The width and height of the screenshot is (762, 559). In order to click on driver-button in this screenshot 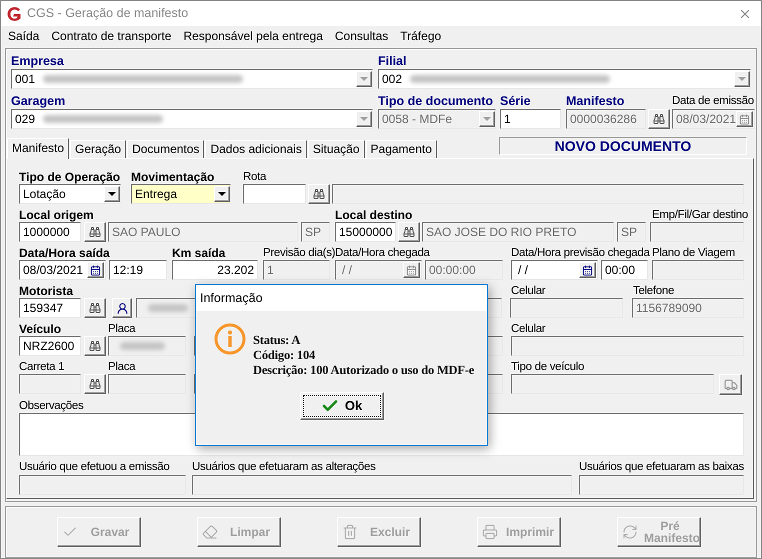, I will do `click(122, 308)`.